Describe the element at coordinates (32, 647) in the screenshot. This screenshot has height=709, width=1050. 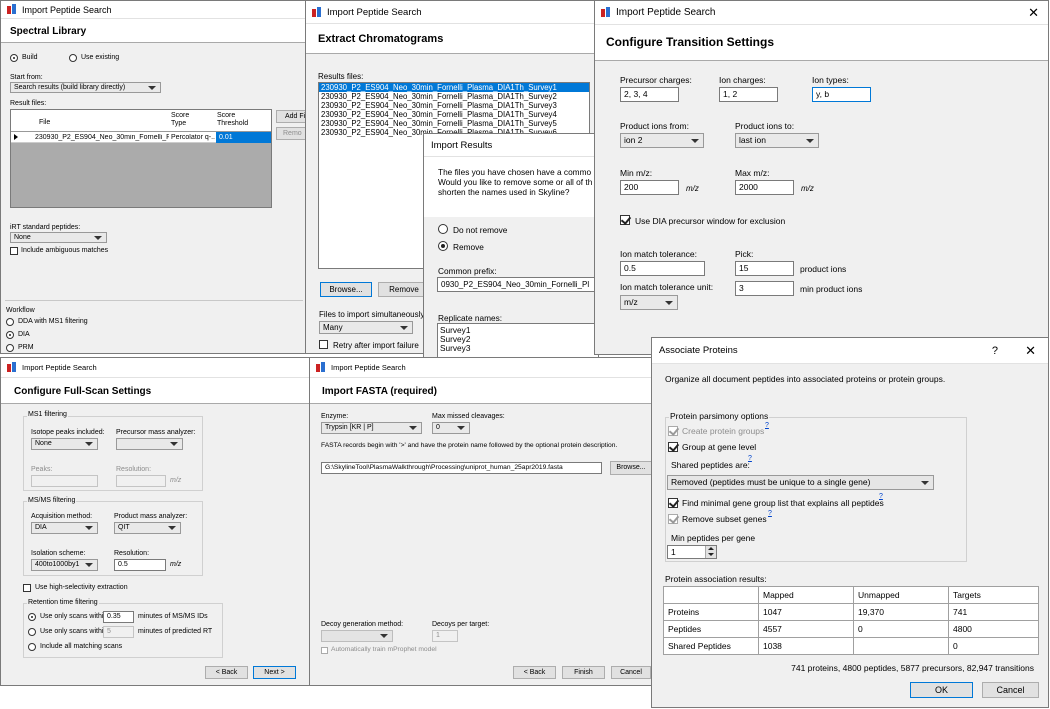
I see `rt-opt3-radio` at that location.